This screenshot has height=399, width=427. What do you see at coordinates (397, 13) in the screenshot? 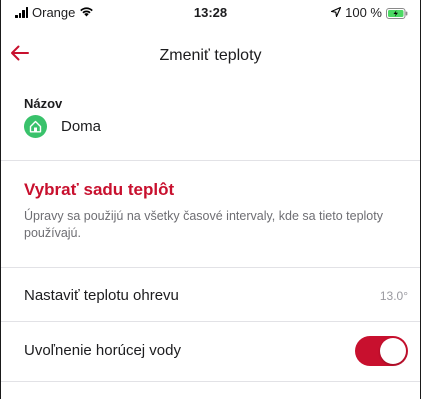
I see `battery-charging-icon` at bounding box center [397, 13].